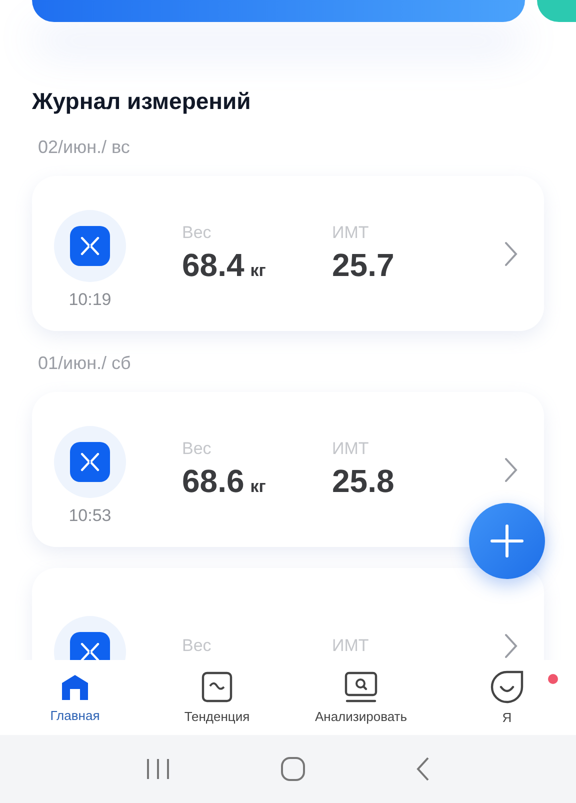 The width and height of the screenshot is (576, 803). Describe the element at coordinates (279, 11) in the screenshot. I see `summary-banner` at that location.